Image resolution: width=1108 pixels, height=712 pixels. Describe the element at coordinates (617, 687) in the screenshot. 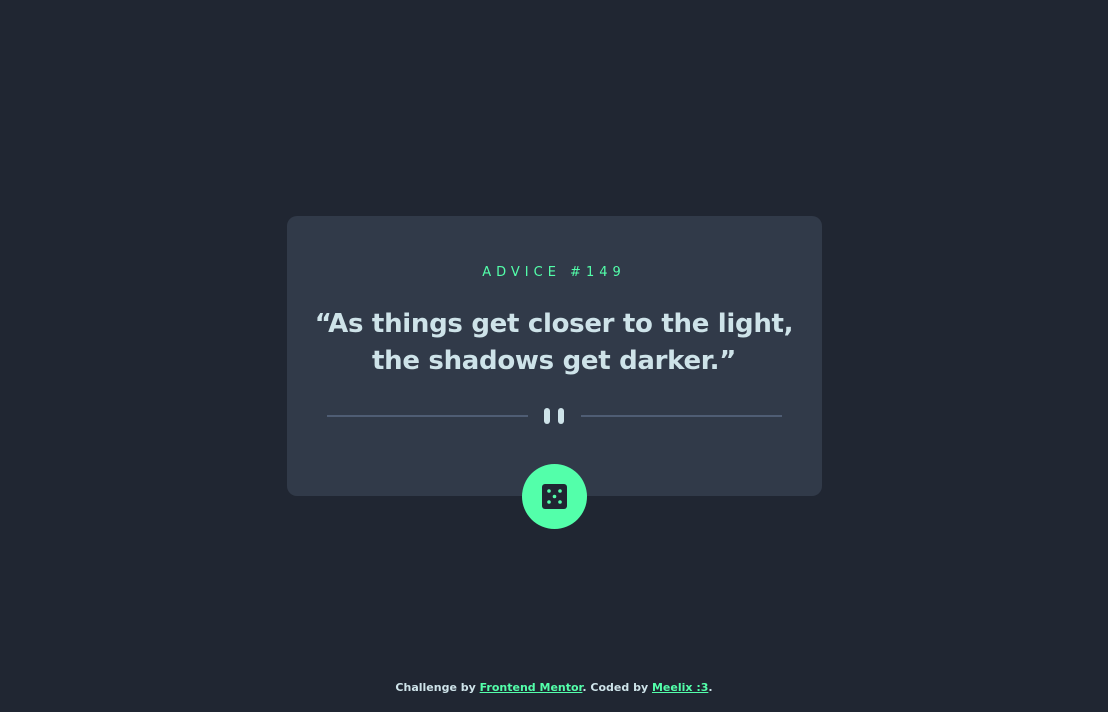

I see `footer-middle: . Coded by` at that location.